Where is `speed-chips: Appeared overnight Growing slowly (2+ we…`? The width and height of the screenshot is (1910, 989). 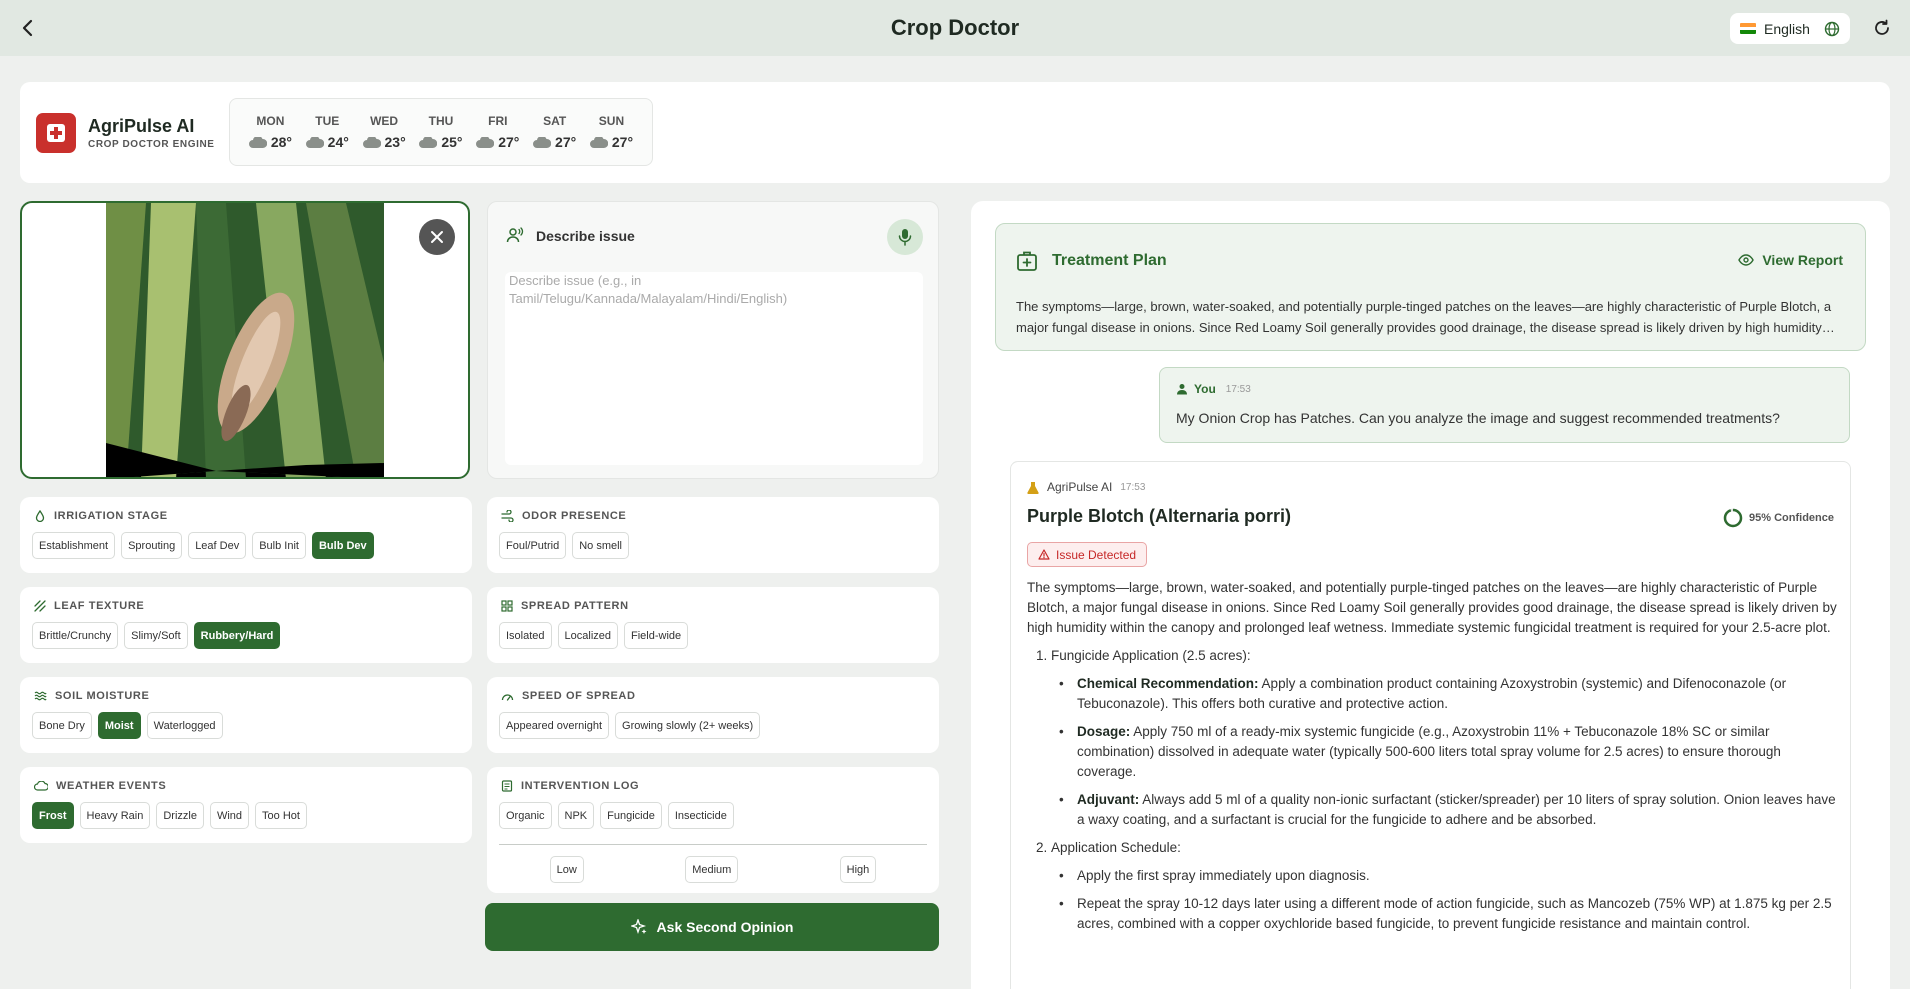 speed-chips: Appeared overnight Growing slowly (2+ we… is located at coordinates (630, 725).